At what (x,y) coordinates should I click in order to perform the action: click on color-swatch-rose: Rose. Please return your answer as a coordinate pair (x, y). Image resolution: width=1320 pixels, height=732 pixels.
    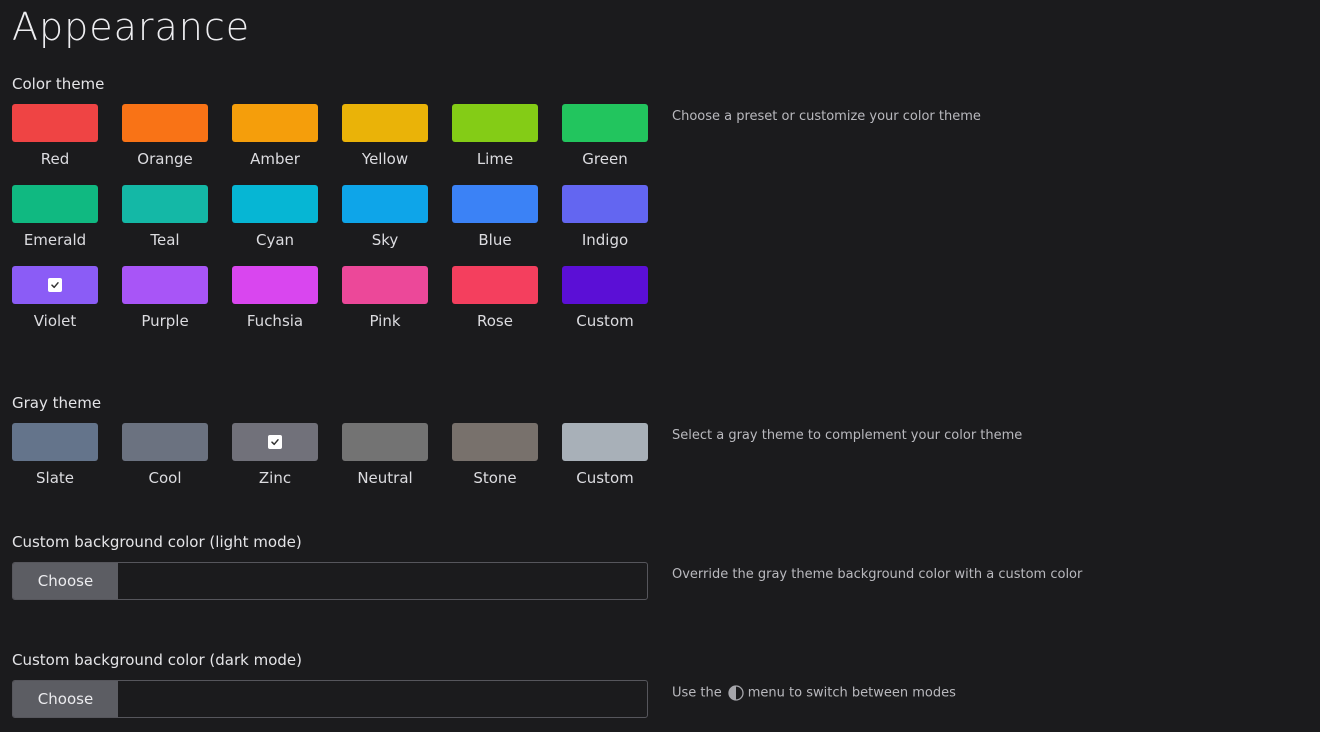
    Looking at the image, I should click on (495, 299).